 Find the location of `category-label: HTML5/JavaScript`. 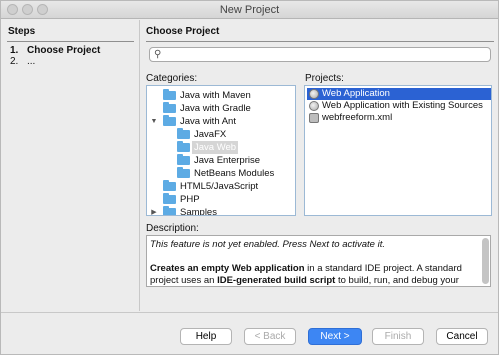

category-label: HTML5/JavaScript is located at coordinates (219, 186).